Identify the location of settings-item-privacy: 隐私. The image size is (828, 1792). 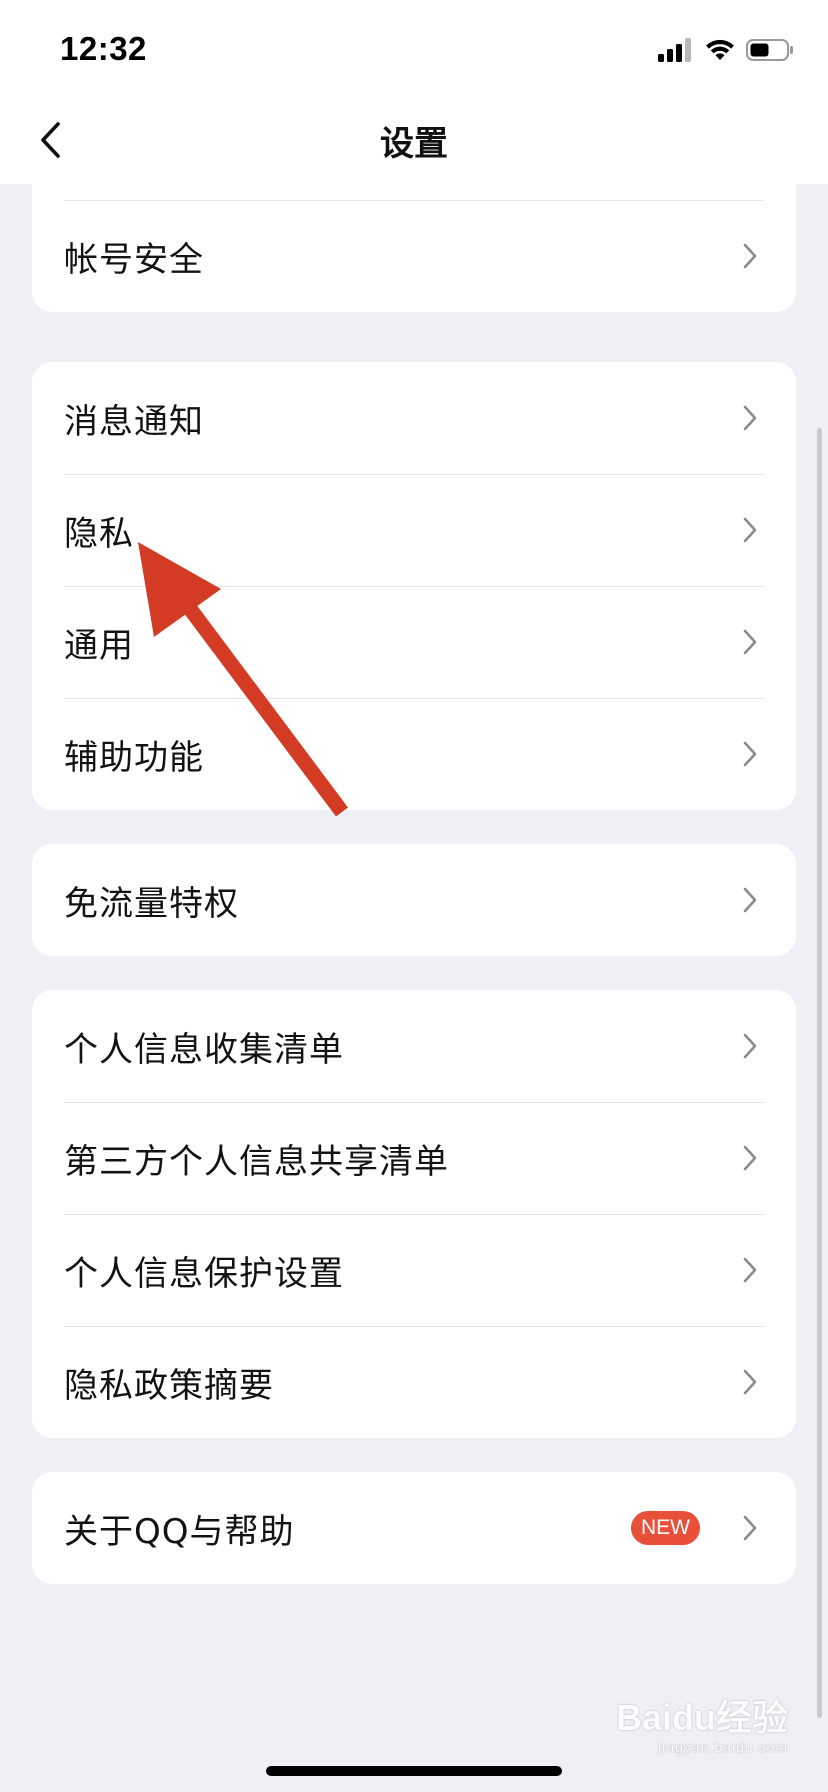
(414, 530).